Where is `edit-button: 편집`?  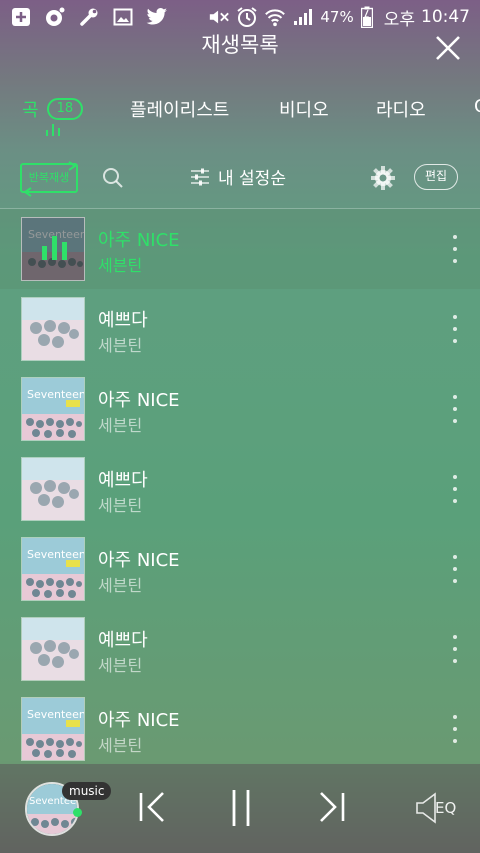
edit-button: 편집 is located at coordinates (436, 177).